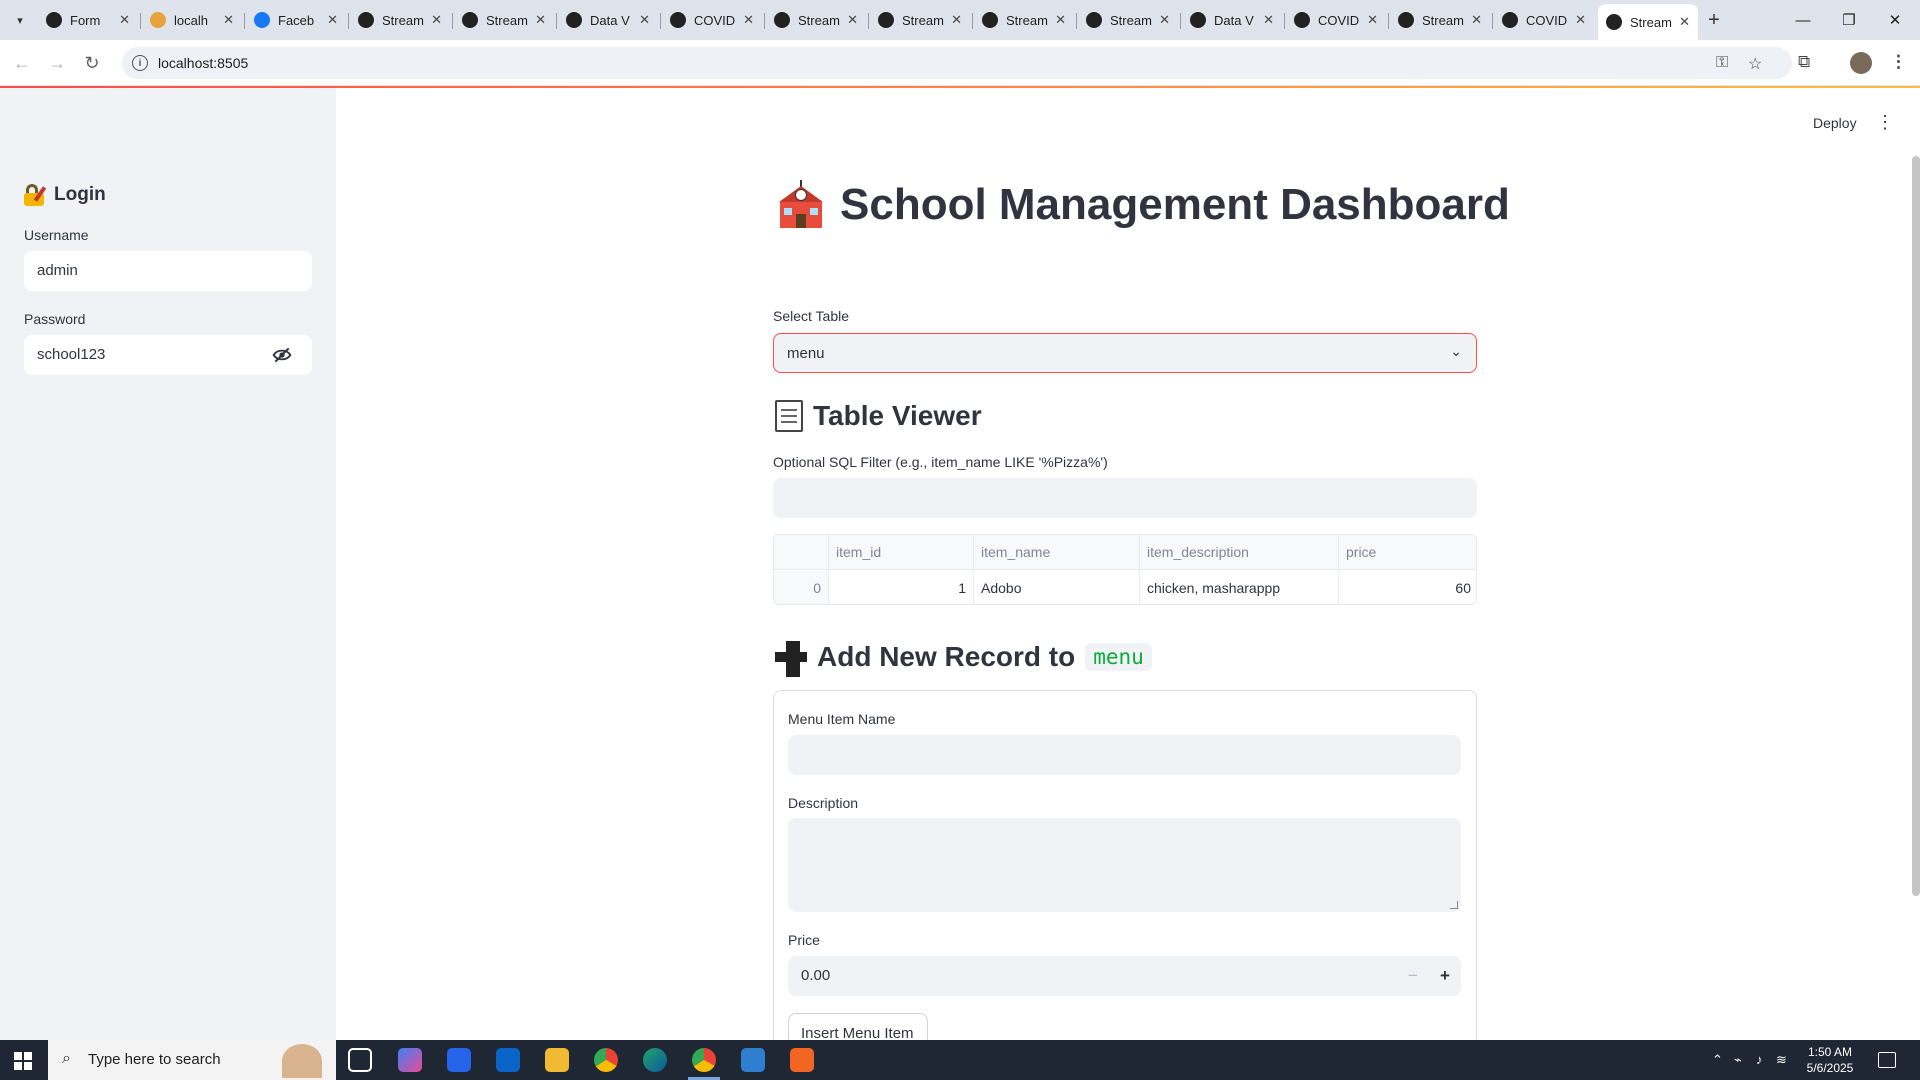 This screenshot has width=1920, height=1080. I want to click on page-title-text: School Management Dashboard, so click(1175, 204).